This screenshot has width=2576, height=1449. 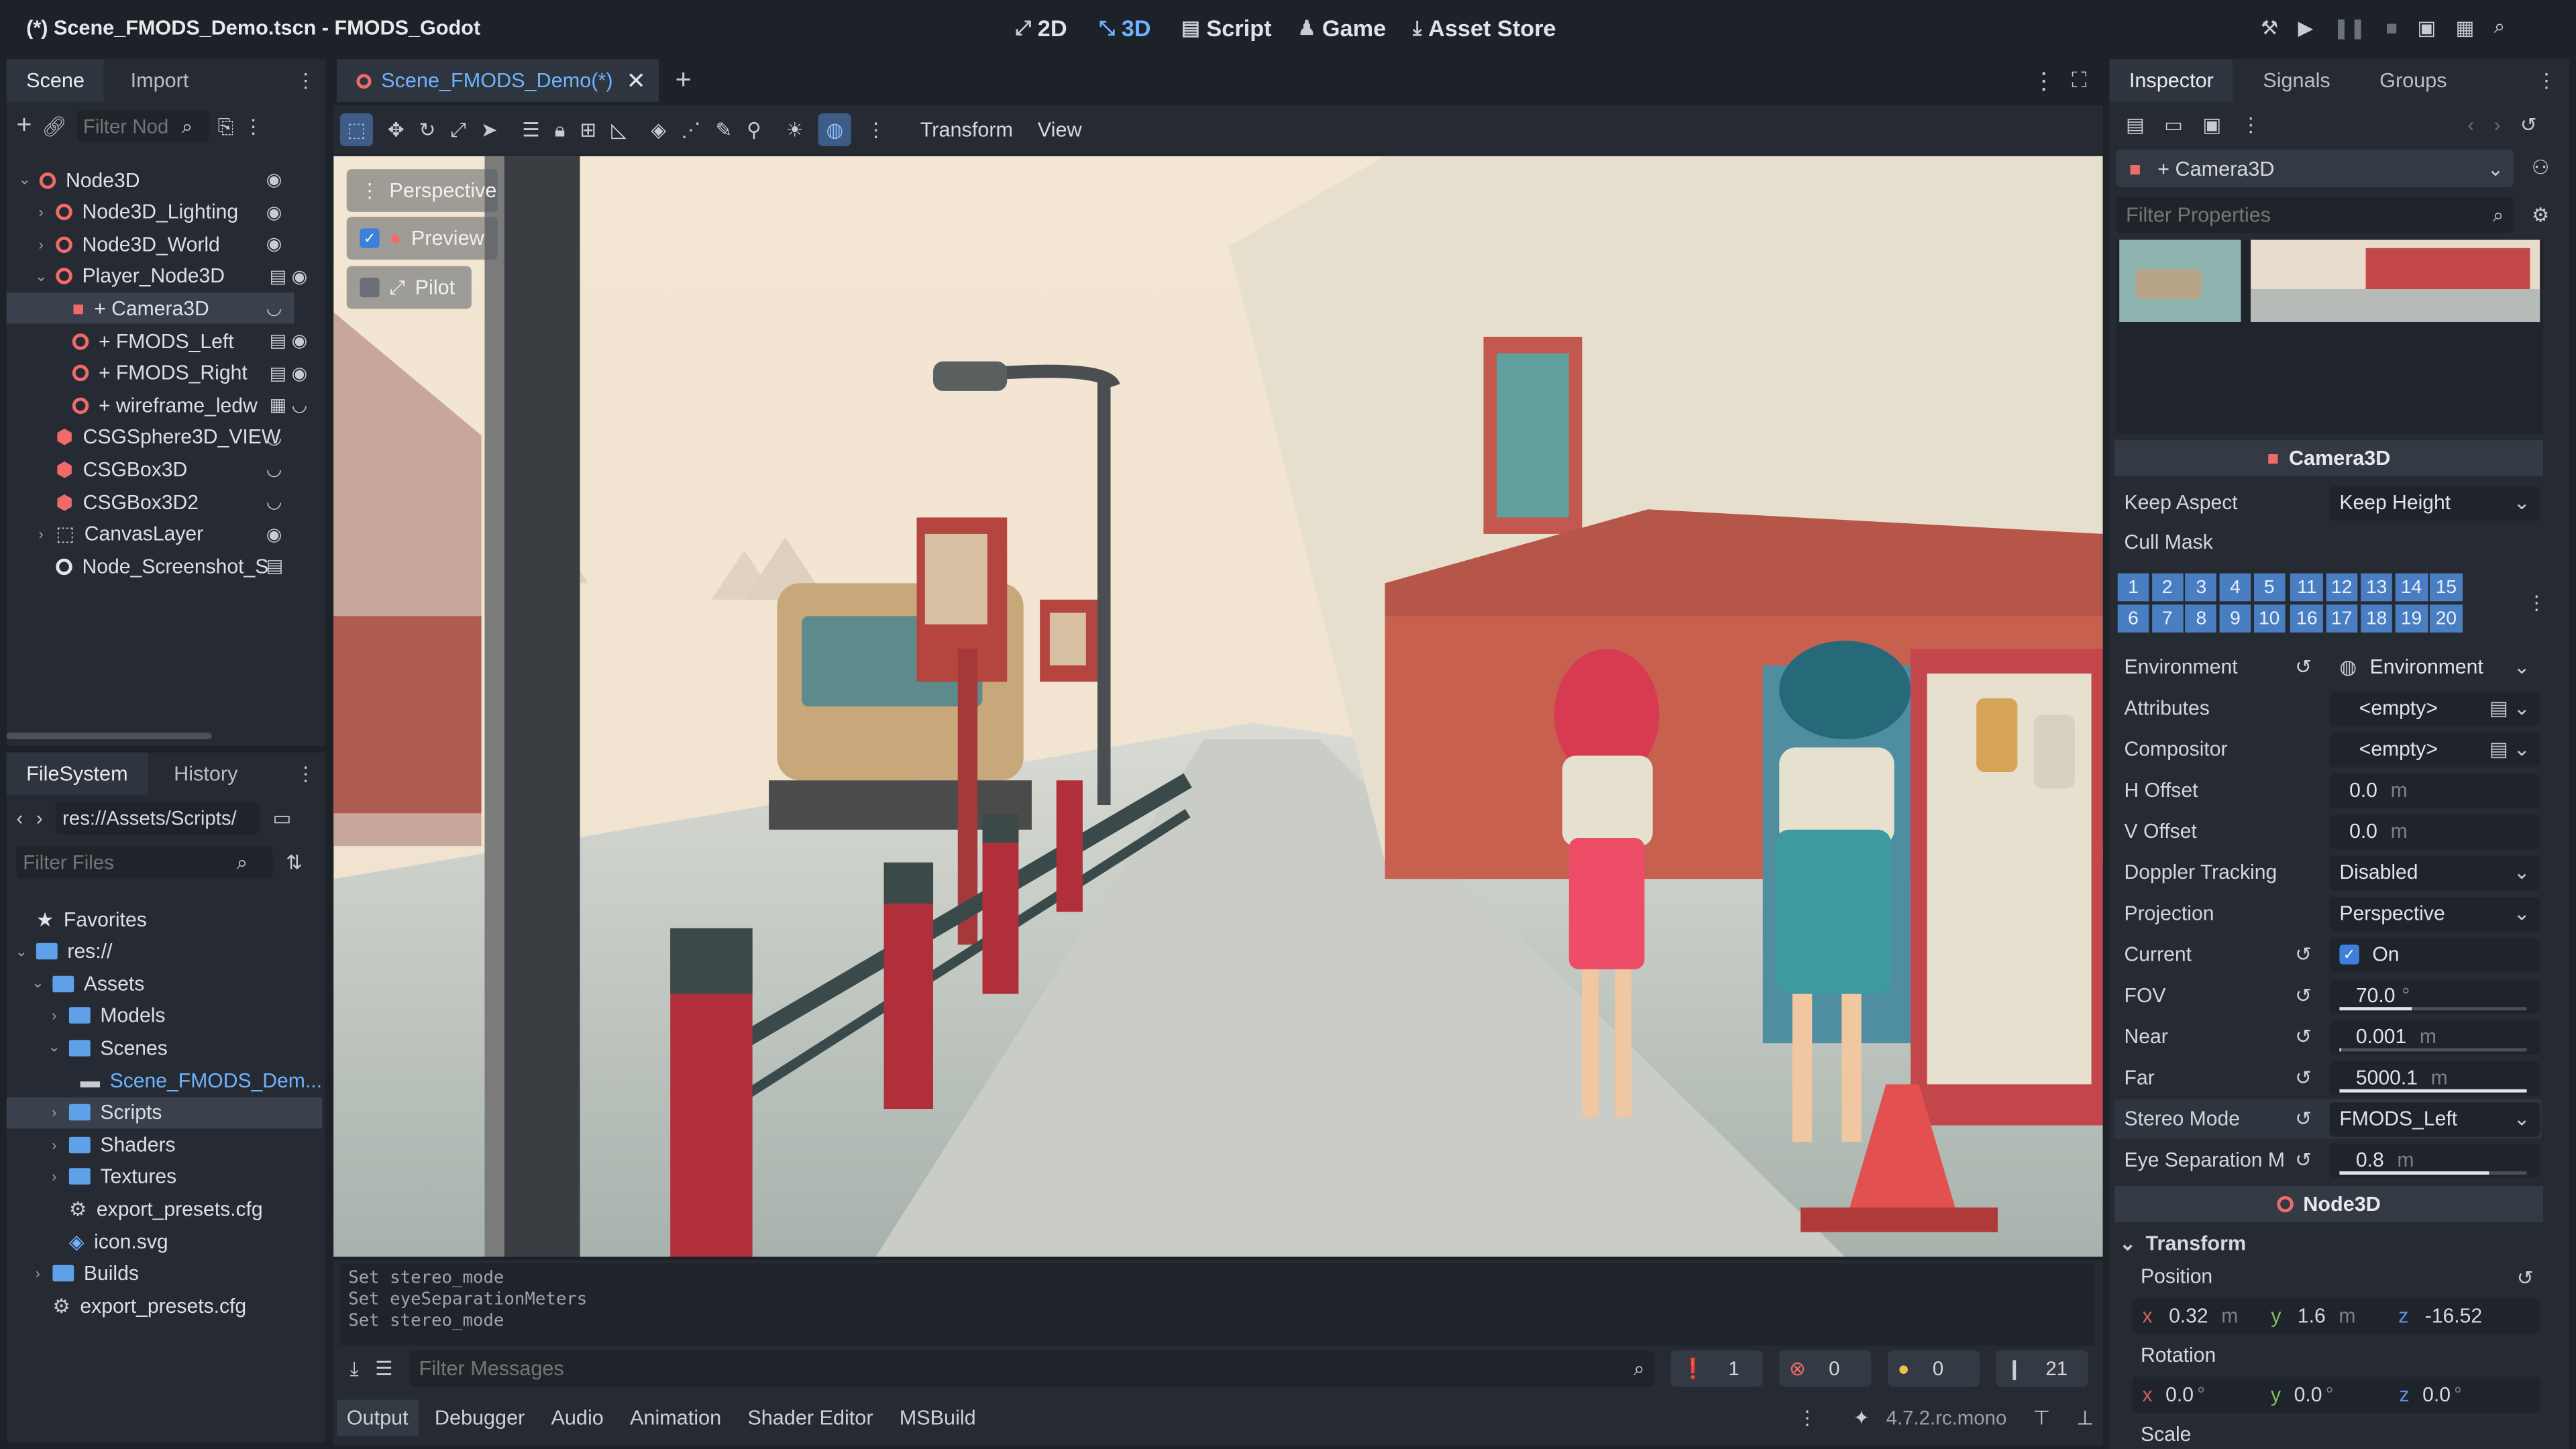 I want to click on property-settings-icon: ⚙, so click(x=2540, y=215).